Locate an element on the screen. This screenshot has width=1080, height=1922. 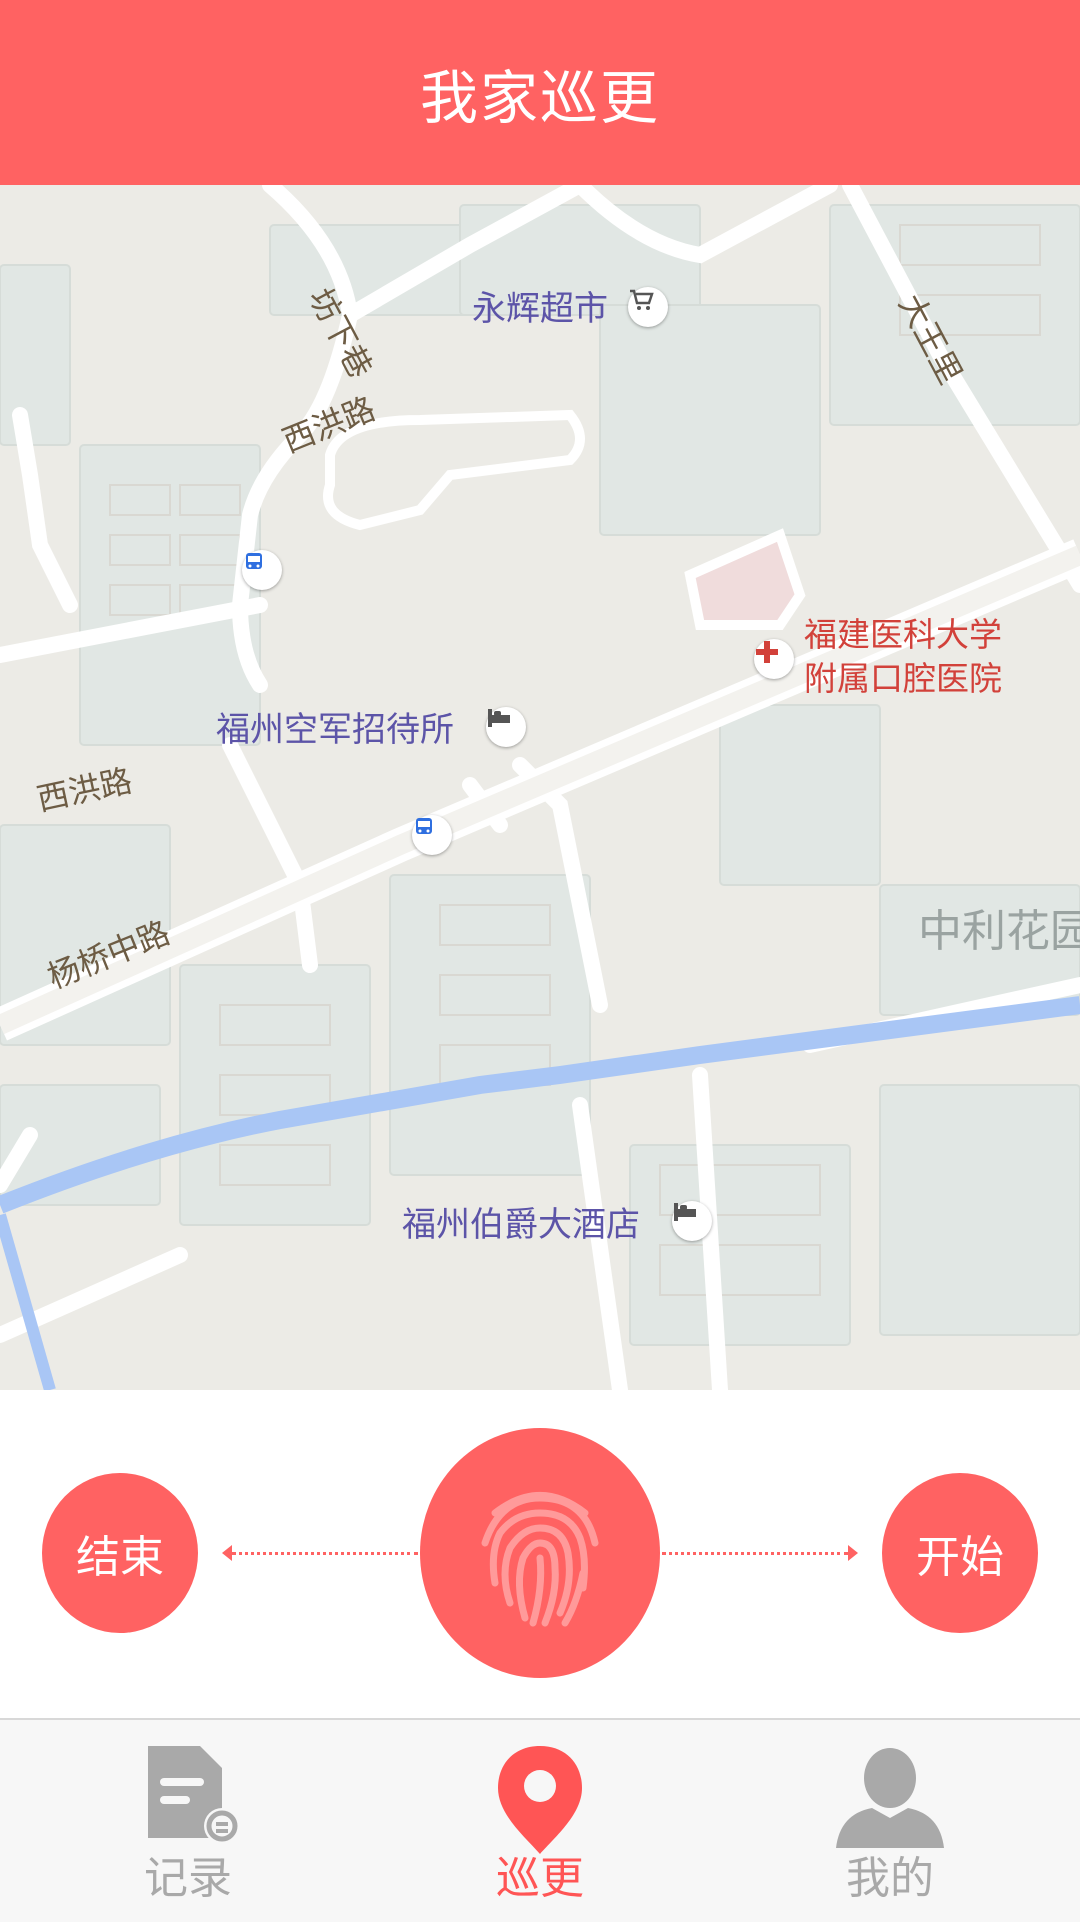
user-silhouette-icon is located at coordinates (890, 1798).